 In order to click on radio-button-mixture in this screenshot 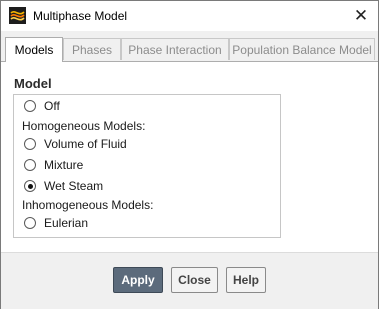, I will do `click(30, 165)`.